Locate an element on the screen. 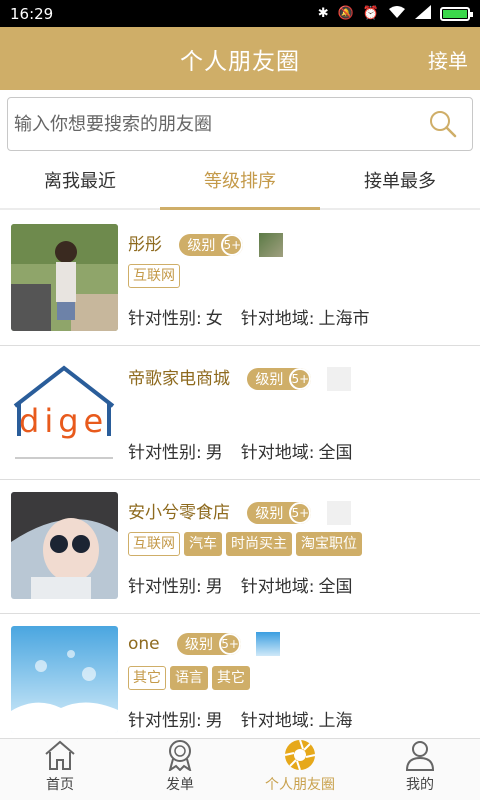 This screenshot has height=800, width=480. nav-label: 个人朋友圈 is located at coordinates (300, 785).